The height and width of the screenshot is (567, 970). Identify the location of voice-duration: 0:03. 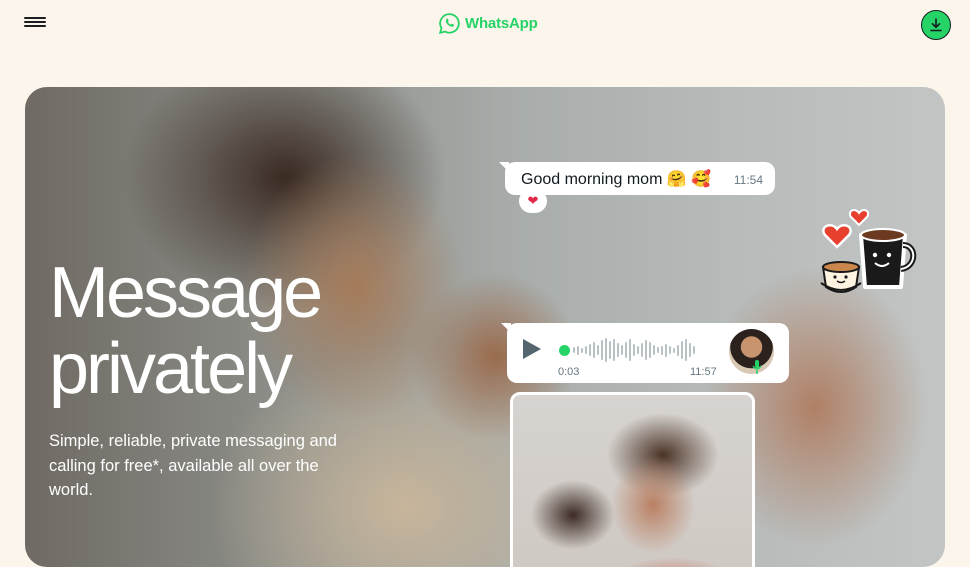
(569, 372).